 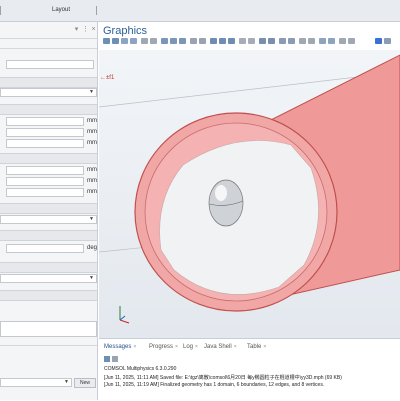 I want to click on tab-table: Table ×, so click(x=256, y=347).